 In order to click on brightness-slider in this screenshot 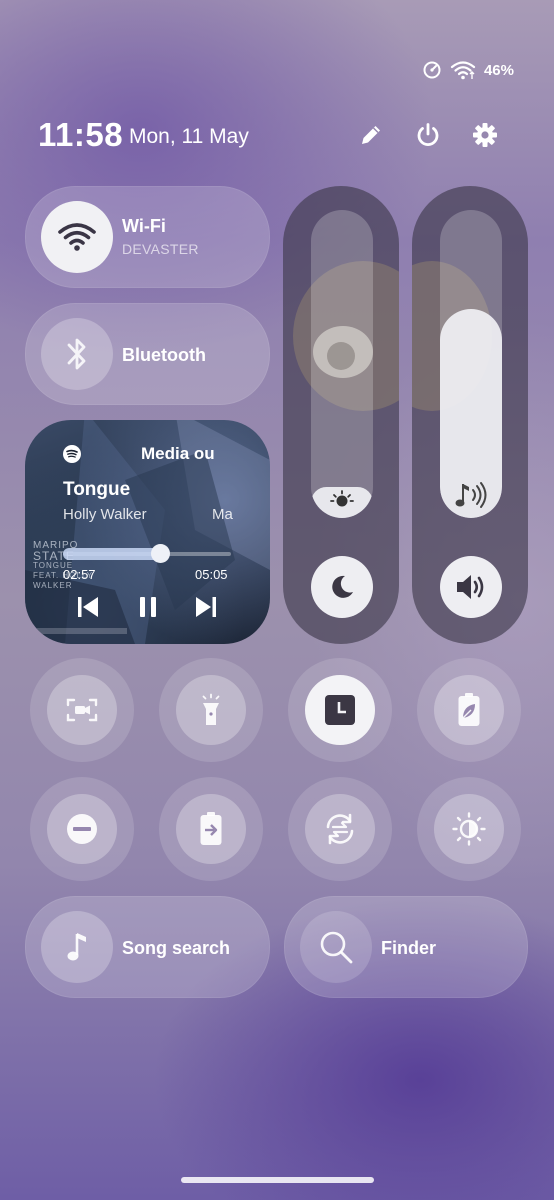, I will do `click(342, 364)`.